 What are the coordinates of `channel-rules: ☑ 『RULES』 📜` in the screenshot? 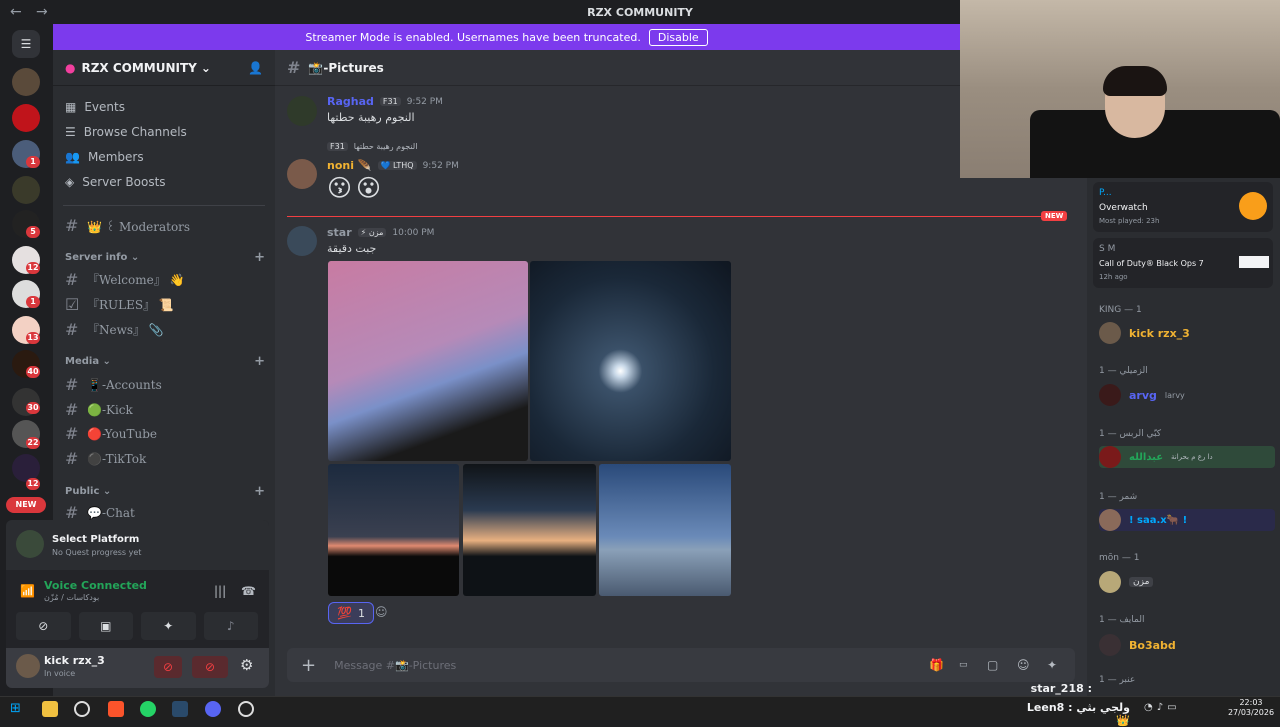 It's located at (119, 304).